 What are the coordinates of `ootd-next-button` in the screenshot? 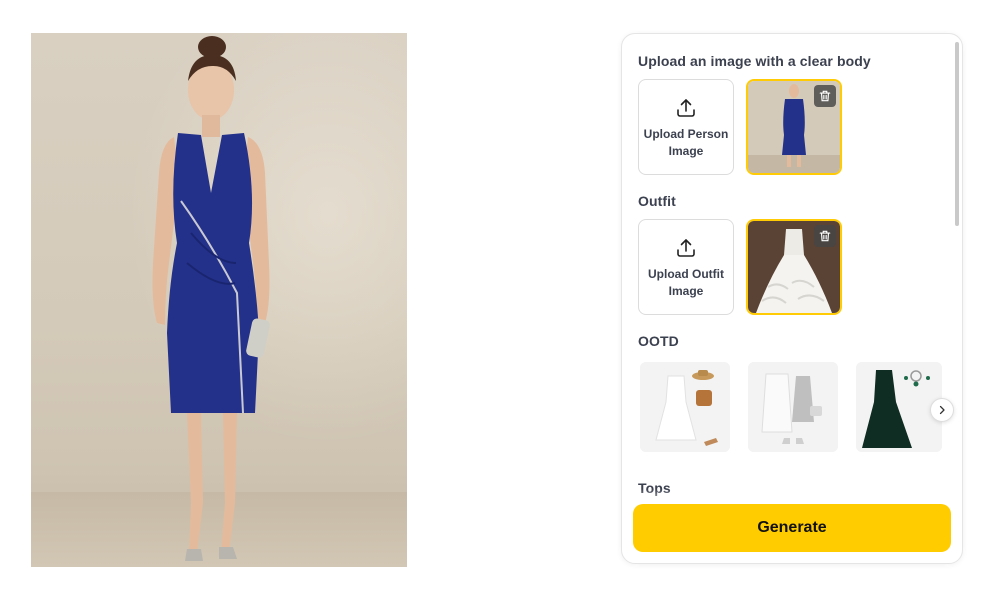 It's located at (942, 410).